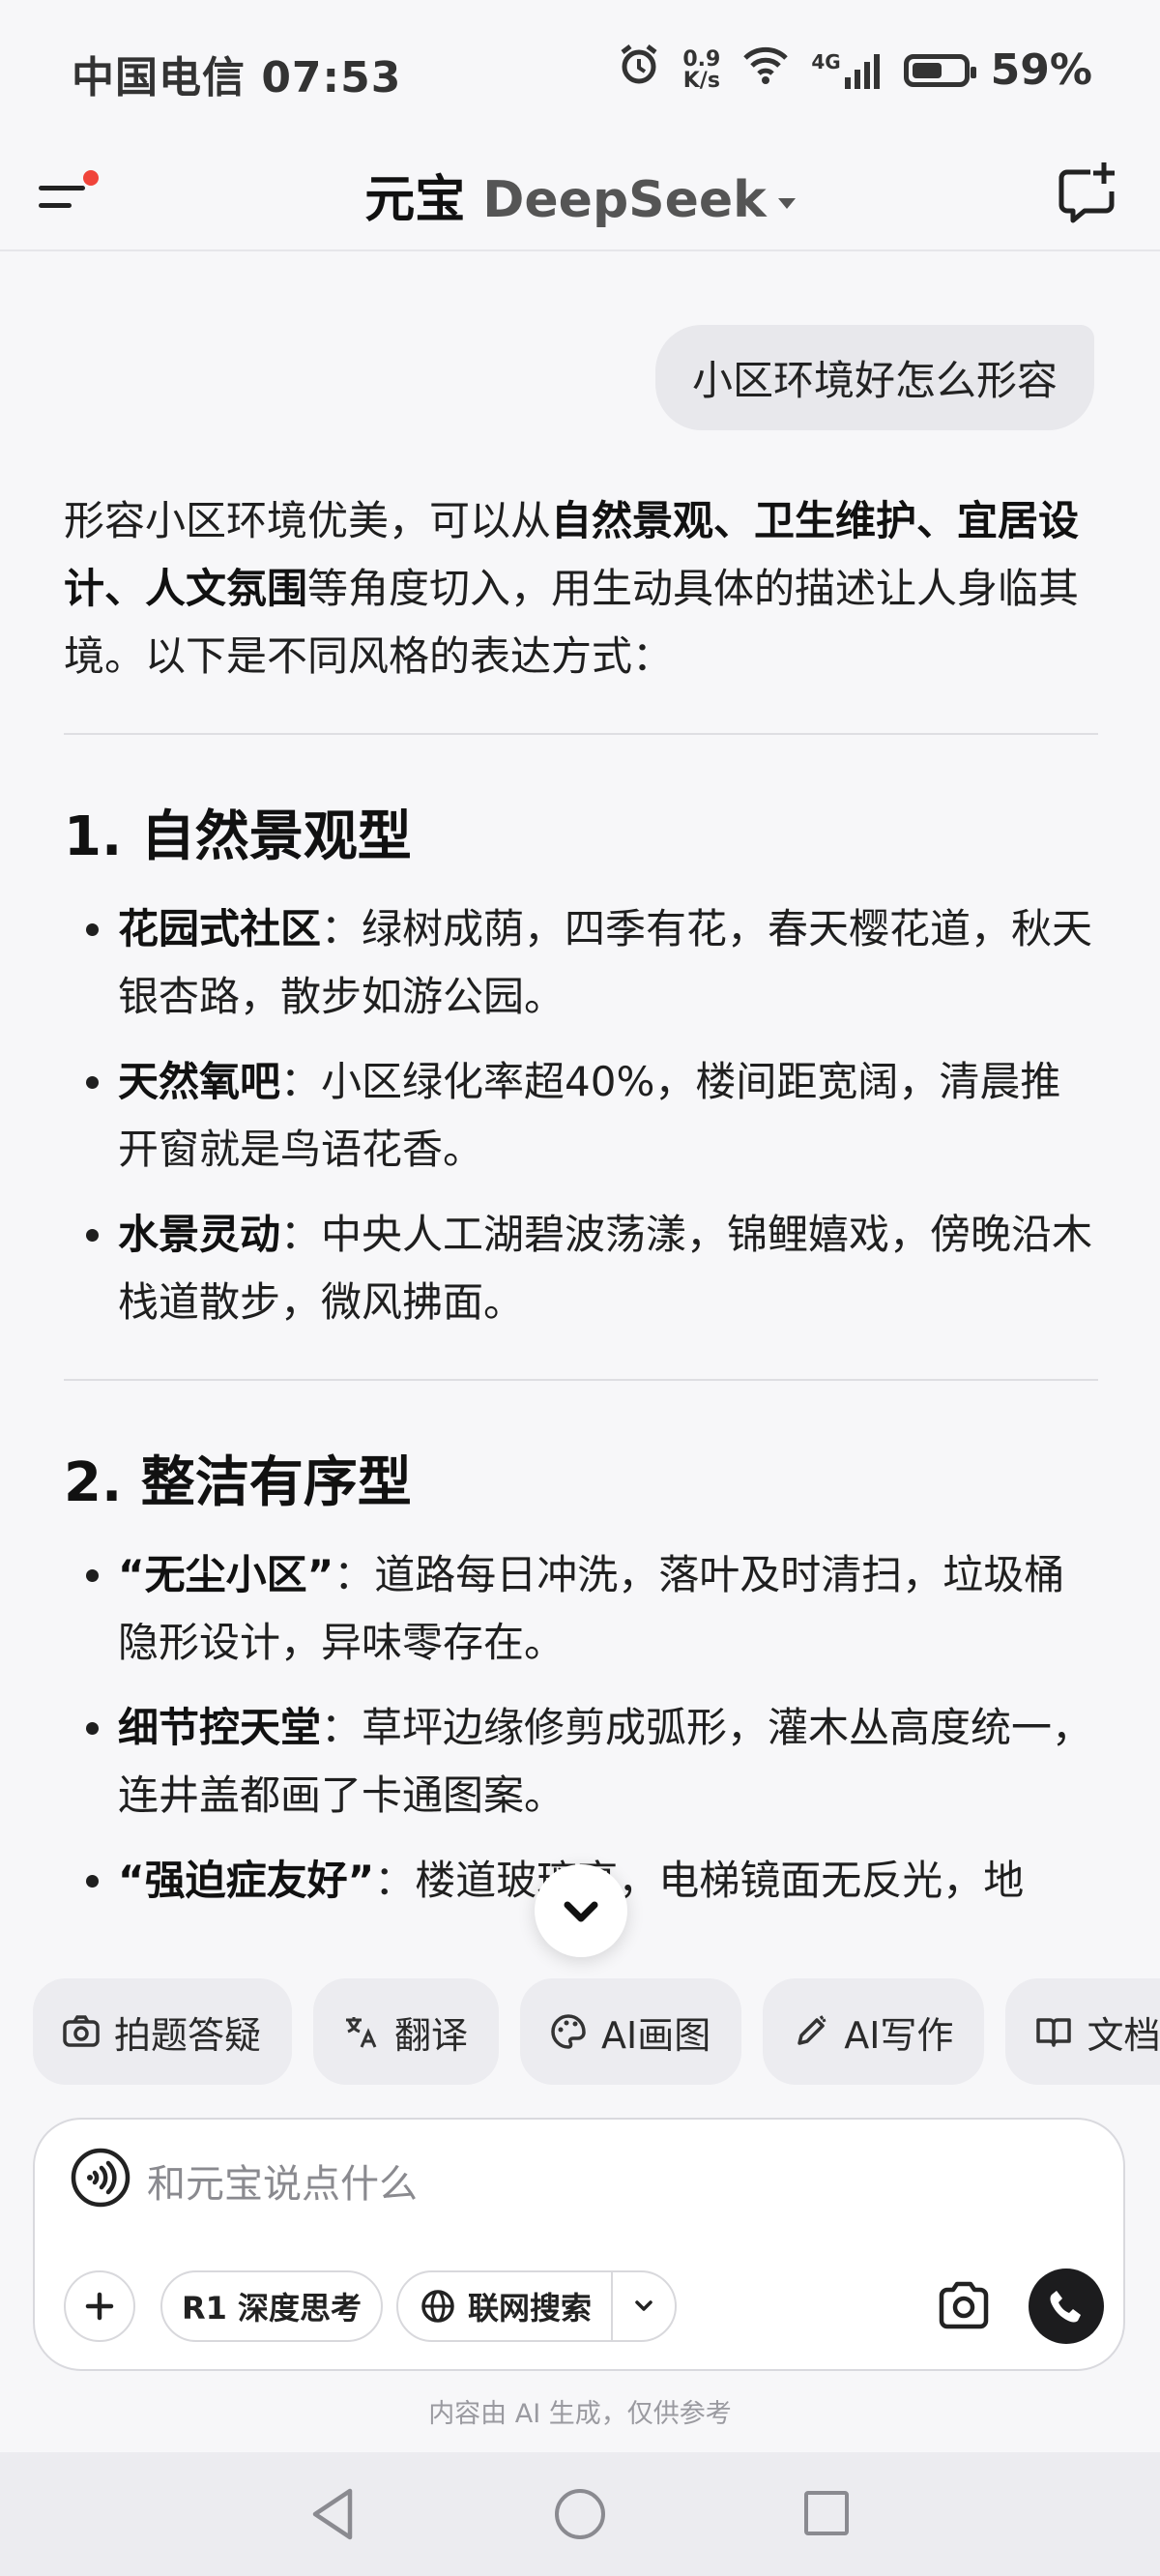 Image resolution: width=1160 pixels, height=2576 pixels. What do you see at coordinates (568, 2031) in the screenshot?
I see `palette-icon` at bounding box center [568, 2031].